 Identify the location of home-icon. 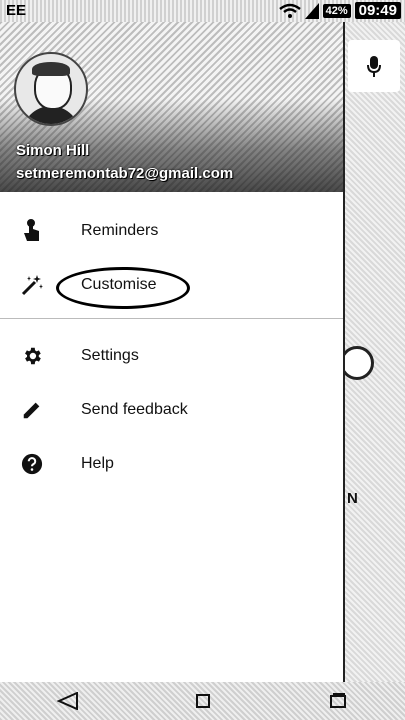
(202, 701).